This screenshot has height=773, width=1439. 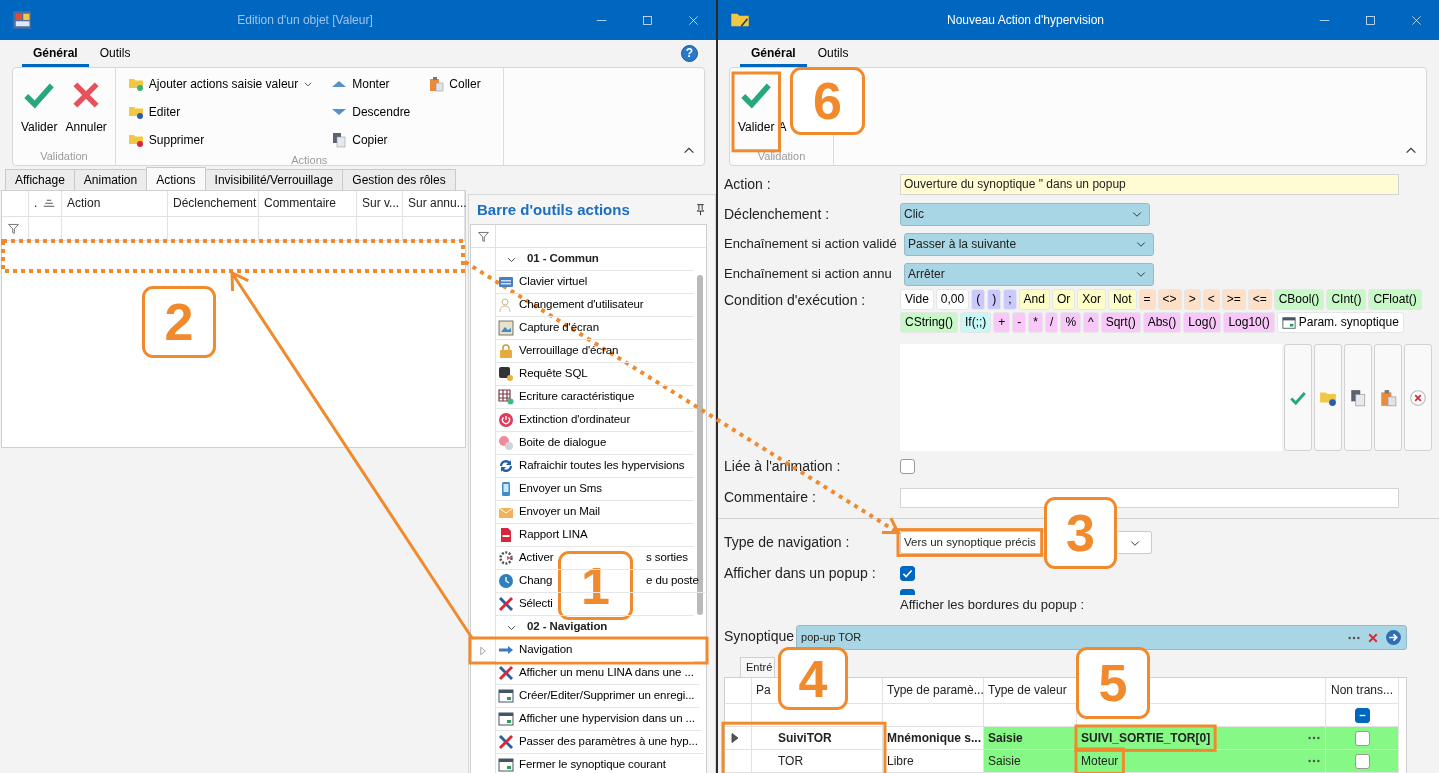 I want to click on operator-button: CInt(), so click(x=1346, y=299).